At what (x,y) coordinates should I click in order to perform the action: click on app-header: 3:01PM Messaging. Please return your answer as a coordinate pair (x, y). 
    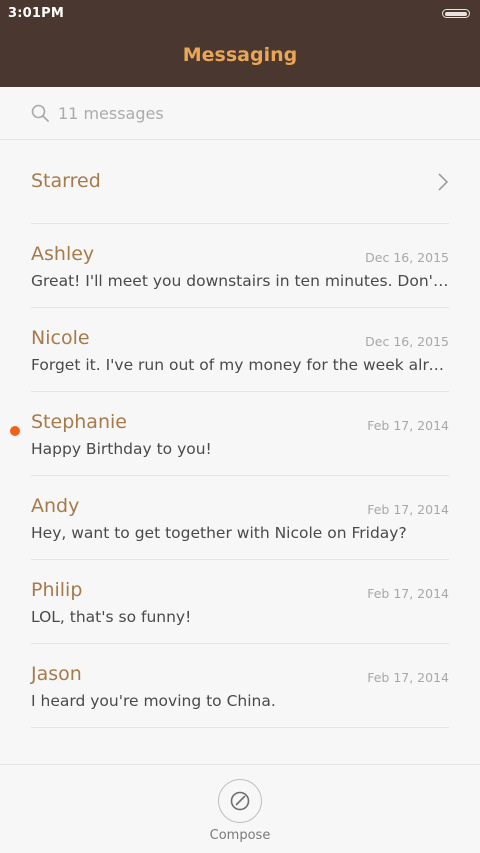
    Looking at the image, I should click on (240, 43).